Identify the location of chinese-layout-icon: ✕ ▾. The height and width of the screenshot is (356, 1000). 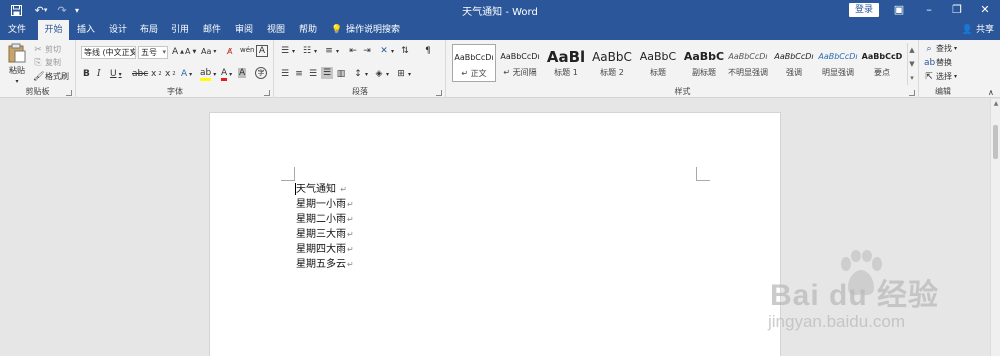
(386, 51).